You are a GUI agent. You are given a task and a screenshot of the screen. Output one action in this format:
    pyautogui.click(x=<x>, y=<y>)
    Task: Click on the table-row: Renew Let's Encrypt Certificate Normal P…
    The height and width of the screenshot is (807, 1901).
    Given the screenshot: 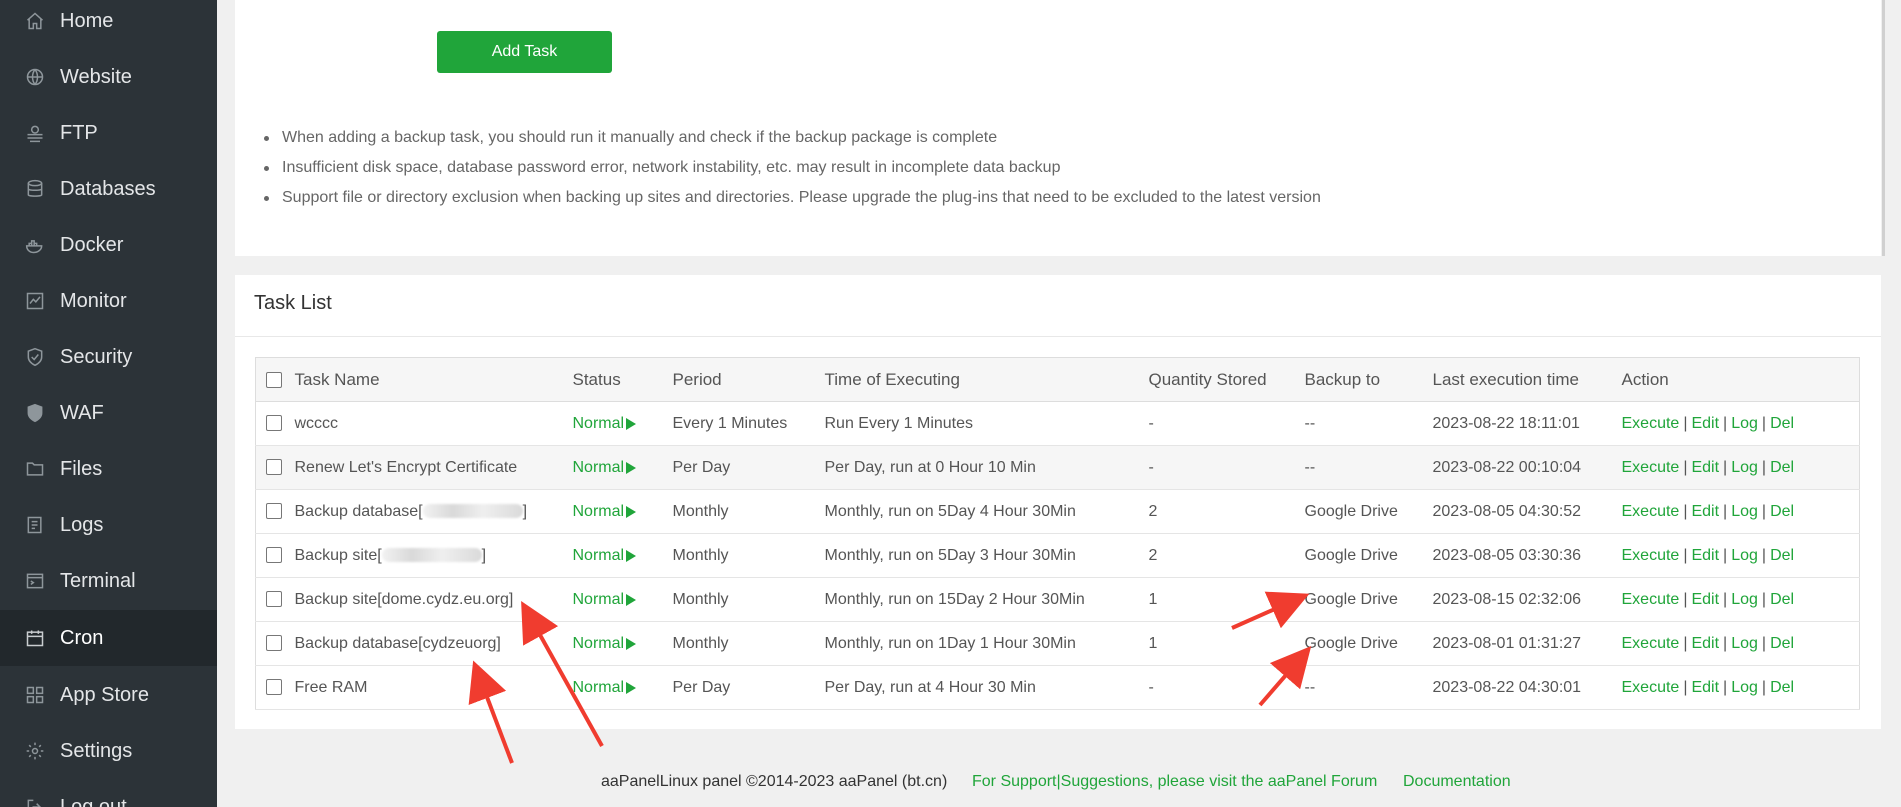 What is the action you would take?
    pyautogui.click(x=1057, y=467)
    